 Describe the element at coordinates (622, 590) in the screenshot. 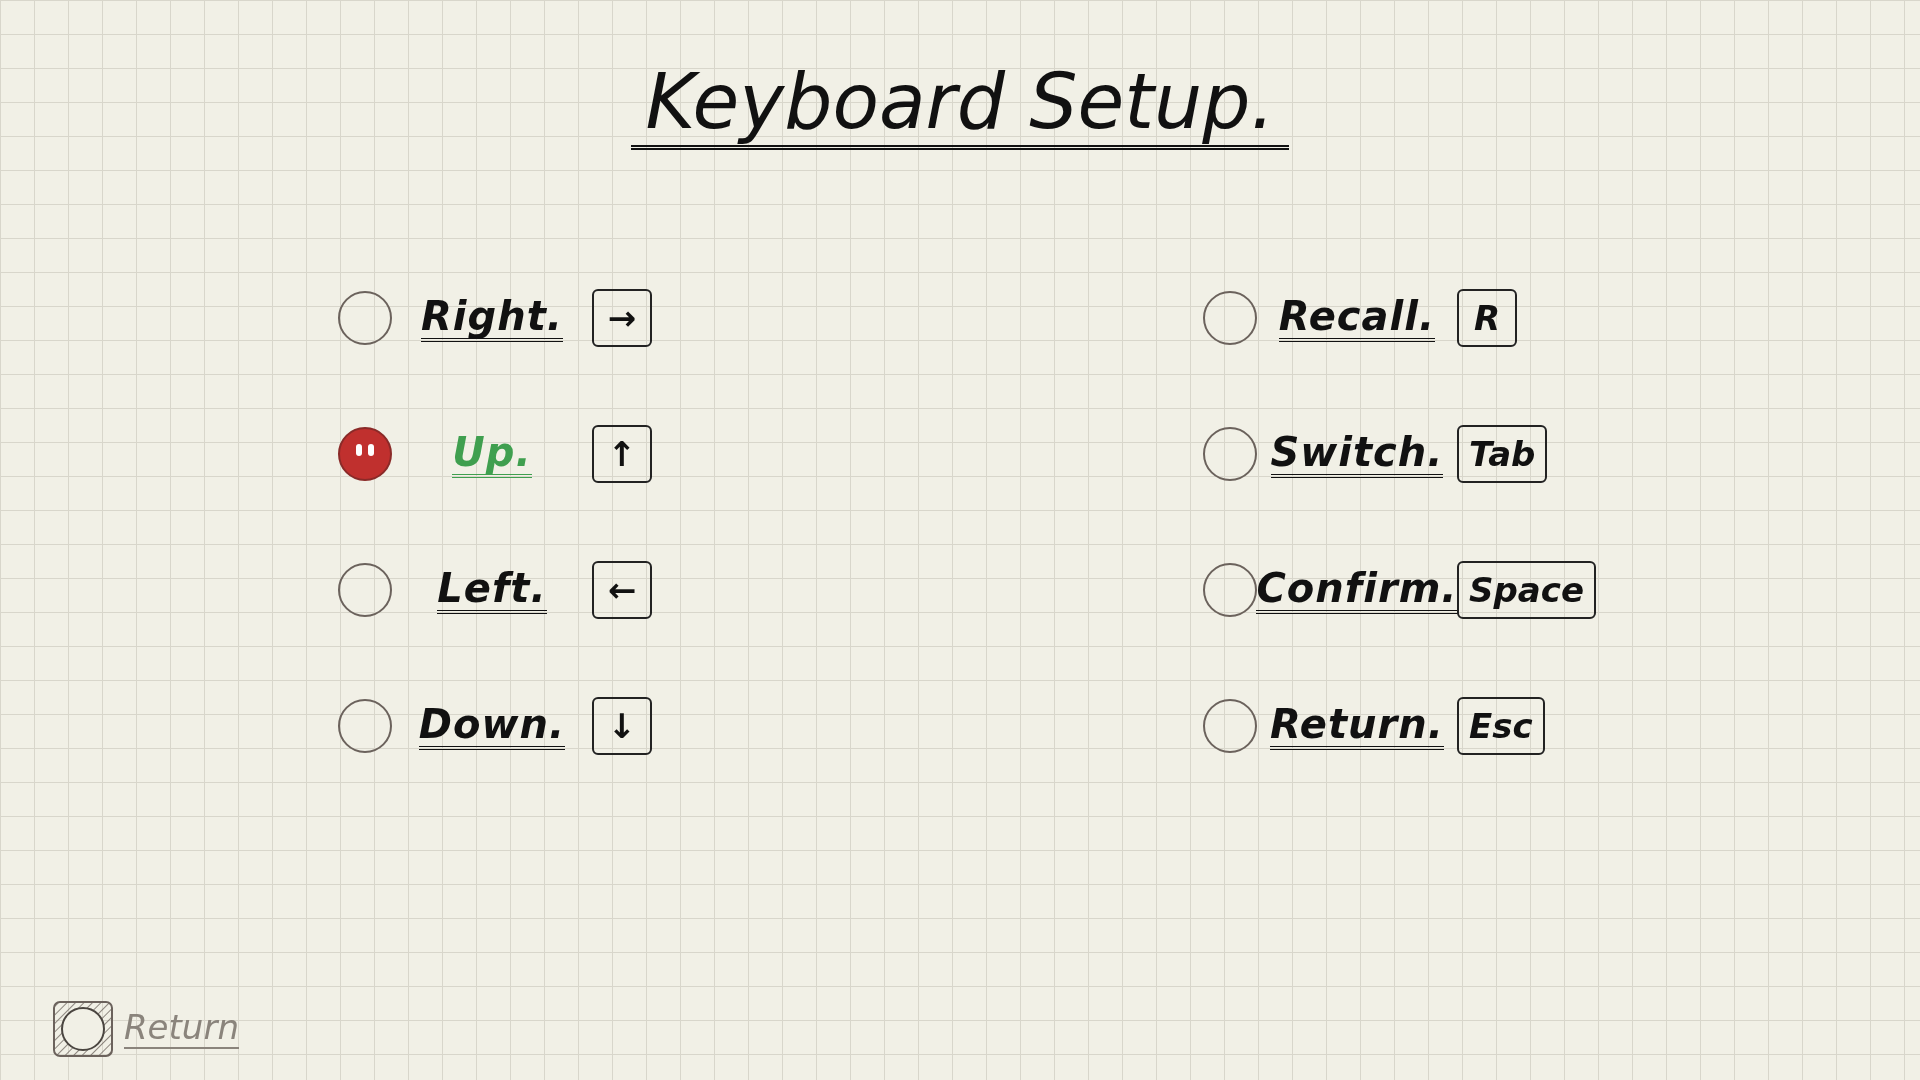

I see `key-cap: ←` at that location.